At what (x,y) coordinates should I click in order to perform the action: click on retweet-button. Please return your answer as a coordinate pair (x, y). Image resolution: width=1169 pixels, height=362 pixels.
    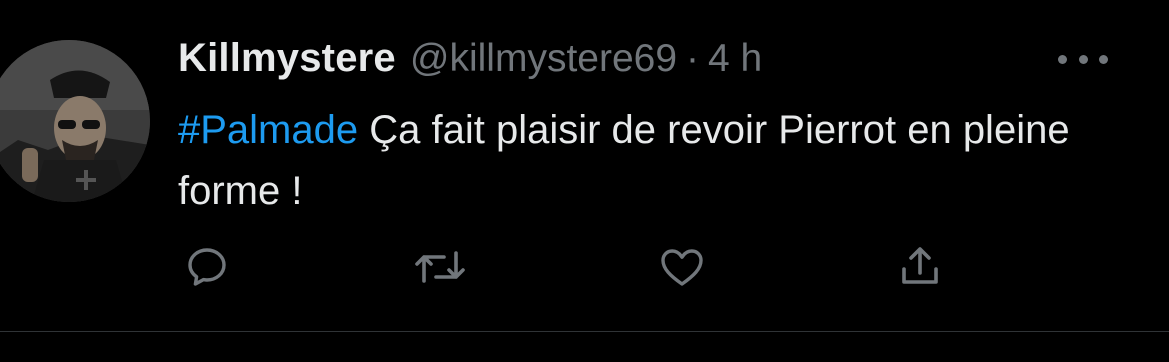
    Looking at the image, I should click on (440, 267).